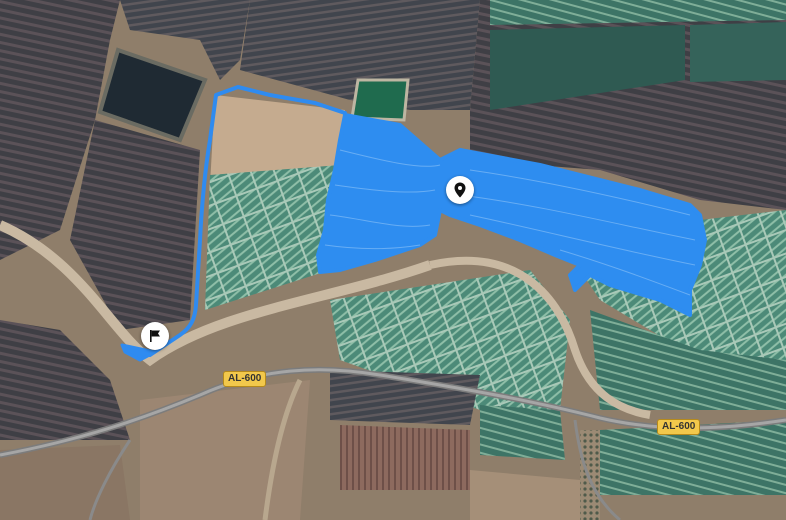 This screenshot has width=786, height=520. I want to click on flag-icon, so click(155, 336).